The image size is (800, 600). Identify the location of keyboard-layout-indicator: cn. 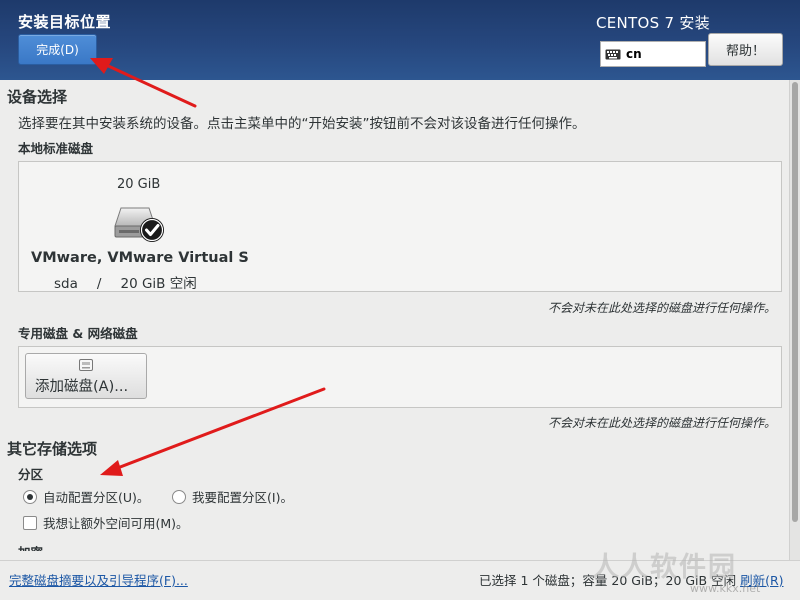
(653, 54).